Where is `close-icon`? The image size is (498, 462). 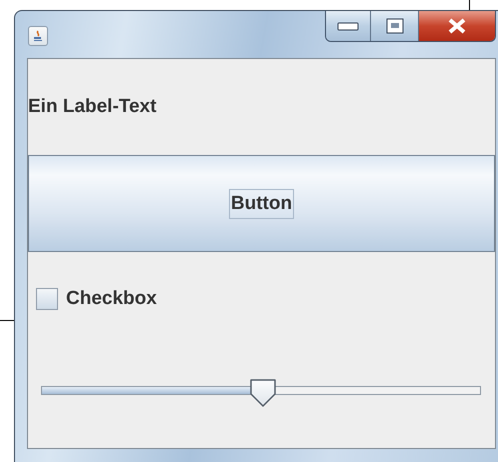
close-icon is located at coordinates (457, 26).